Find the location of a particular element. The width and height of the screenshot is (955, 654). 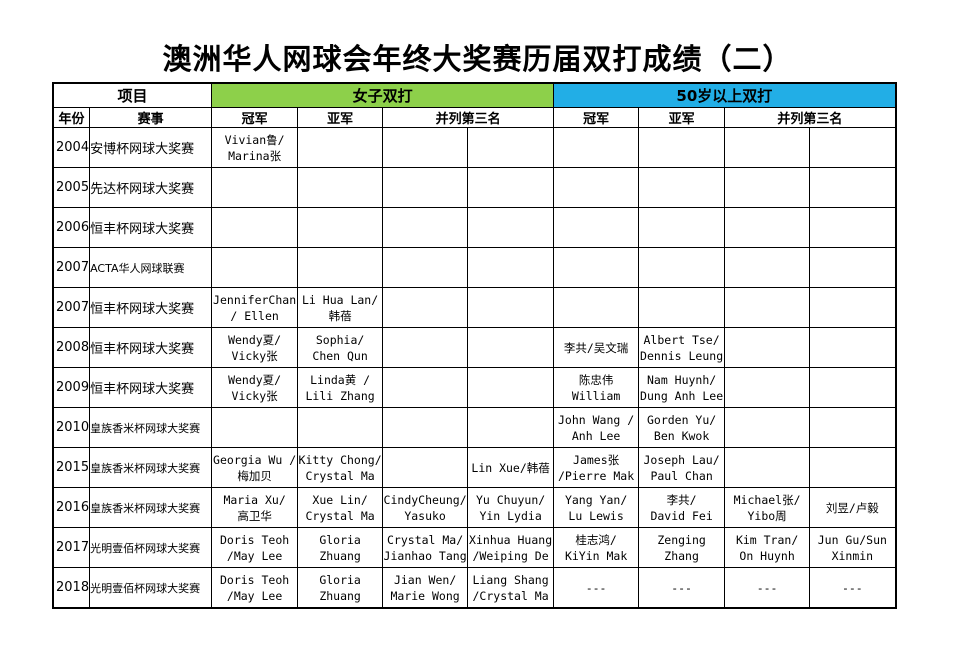

women-third-2-cell: Lin Xue/韩蓓 is located at coordinates (511, 467).